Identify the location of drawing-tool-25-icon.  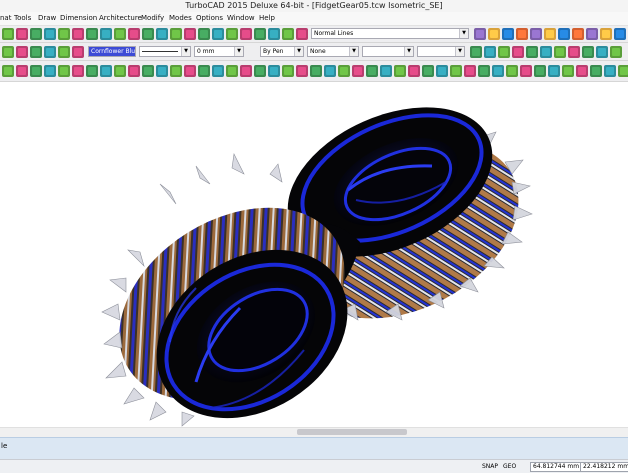
(358, 71).